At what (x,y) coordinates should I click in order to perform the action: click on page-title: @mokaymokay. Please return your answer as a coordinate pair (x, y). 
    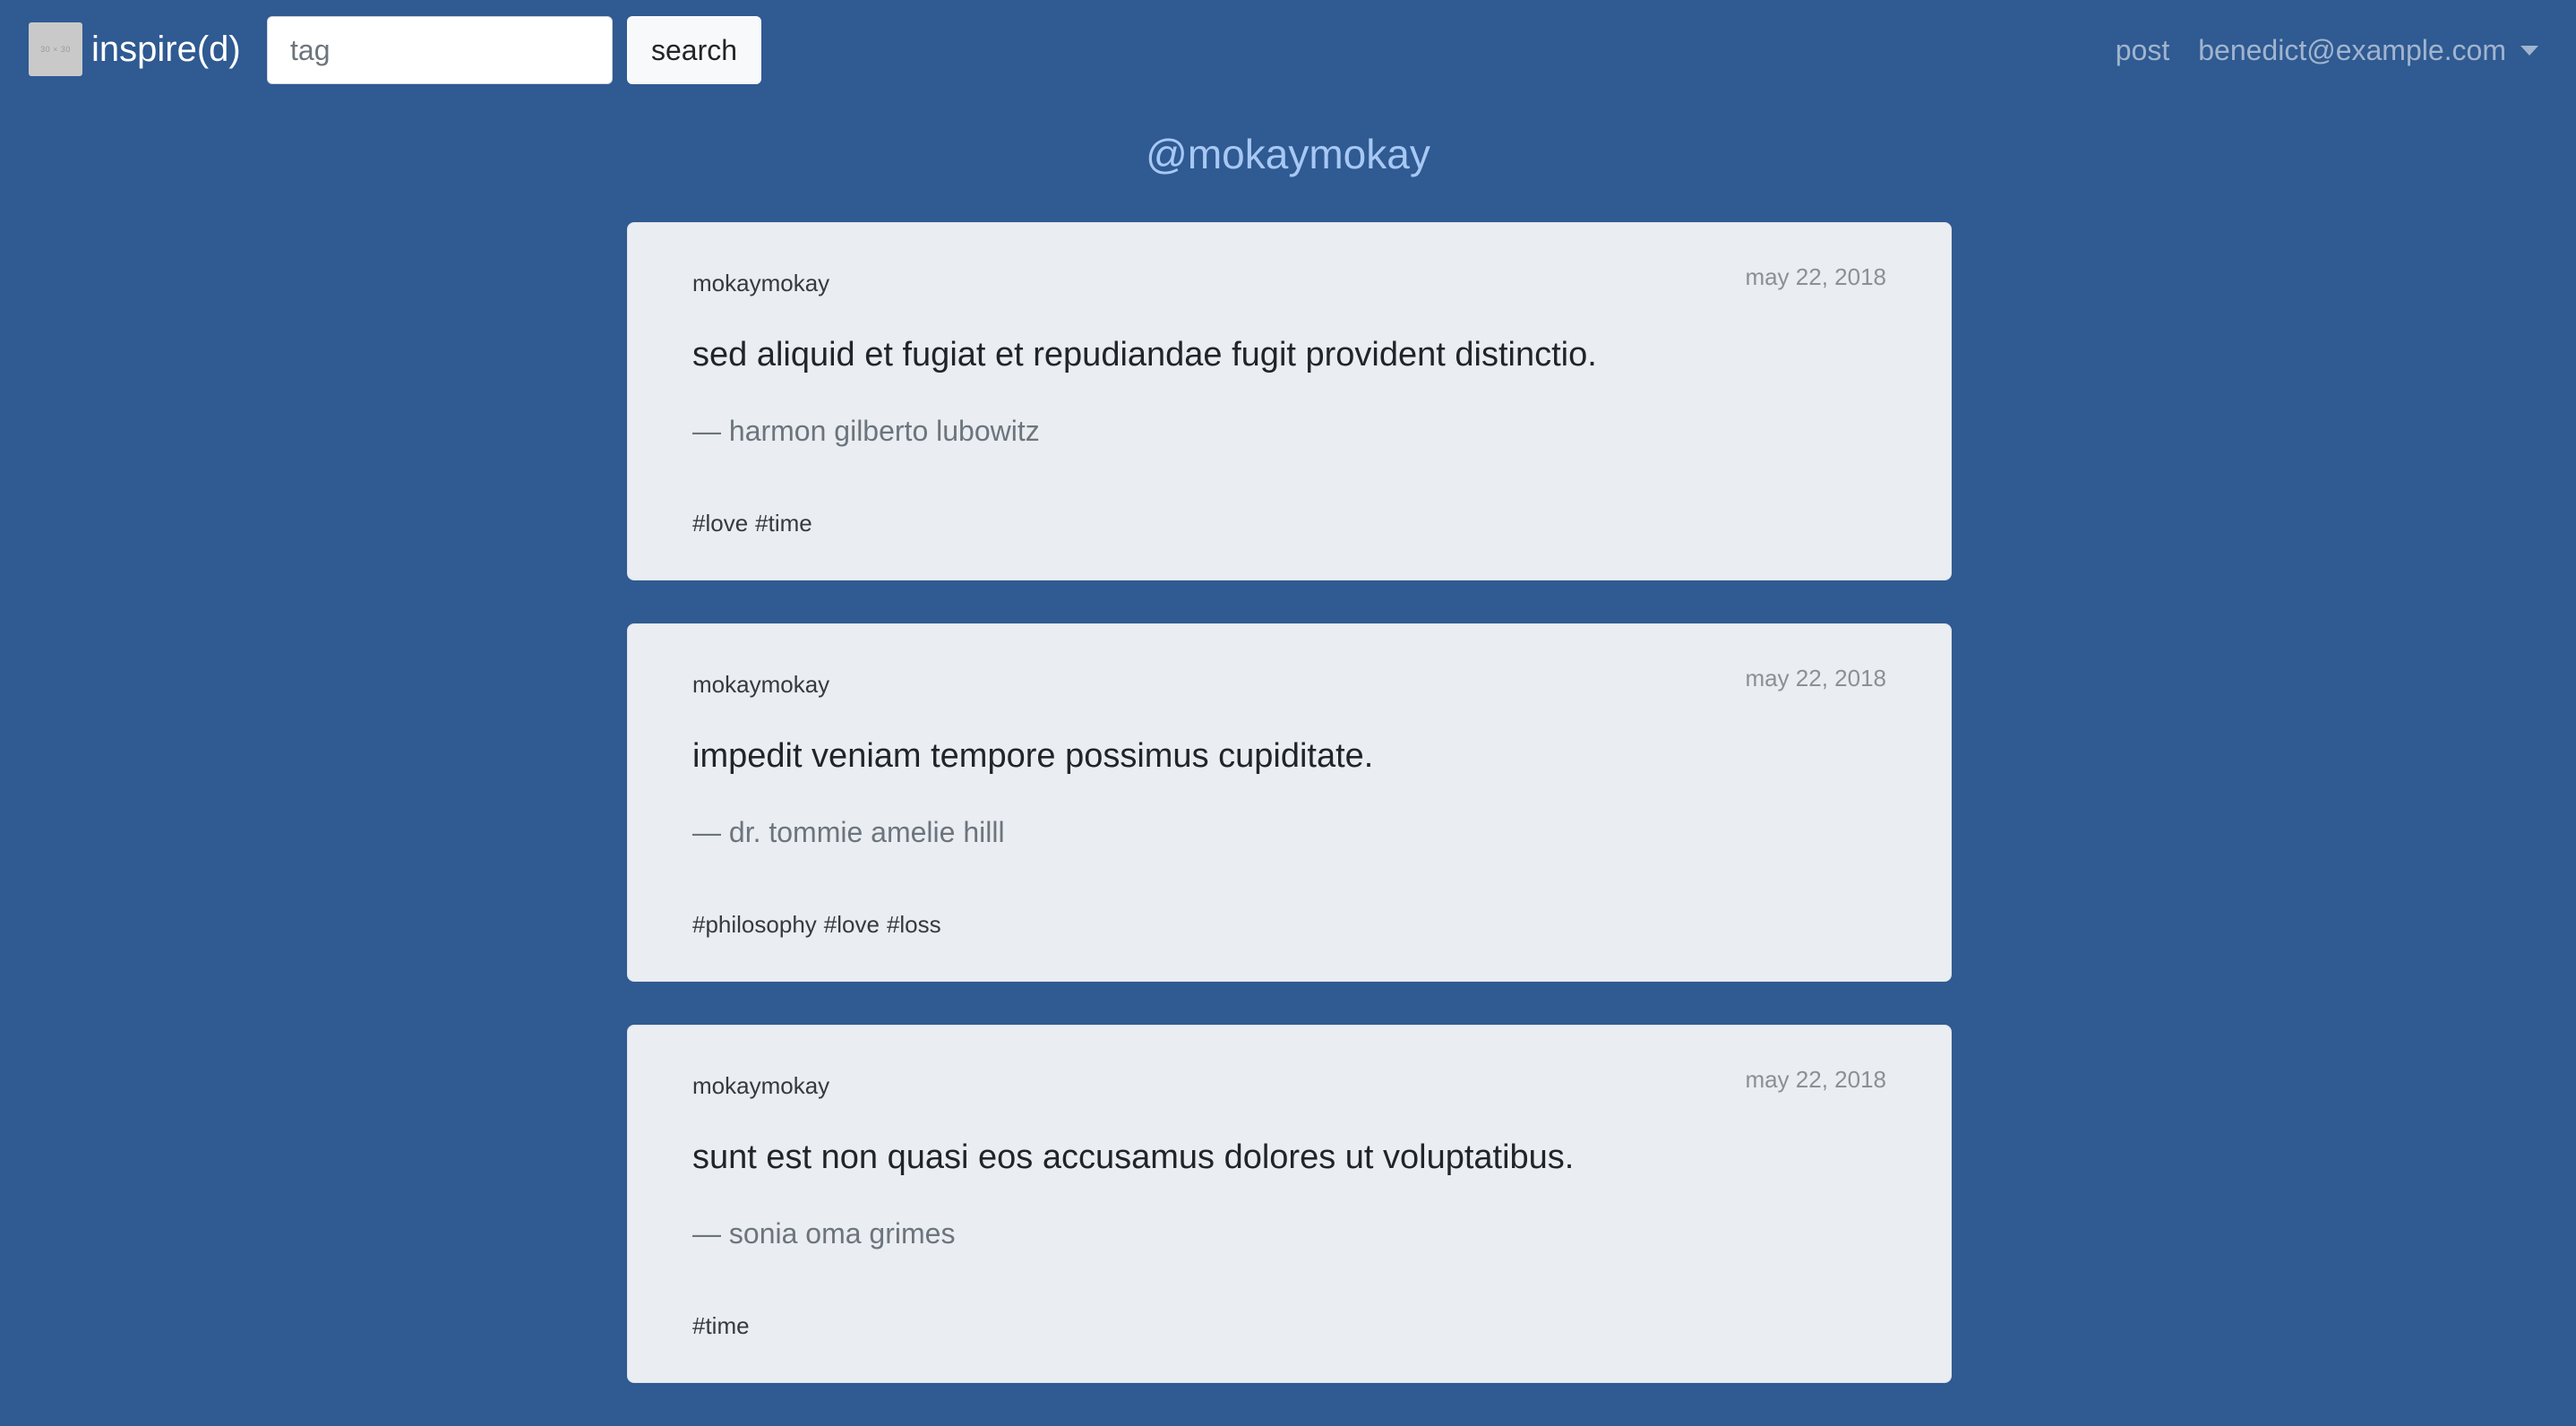
    Looking at the image, I should click on (1288, 154).